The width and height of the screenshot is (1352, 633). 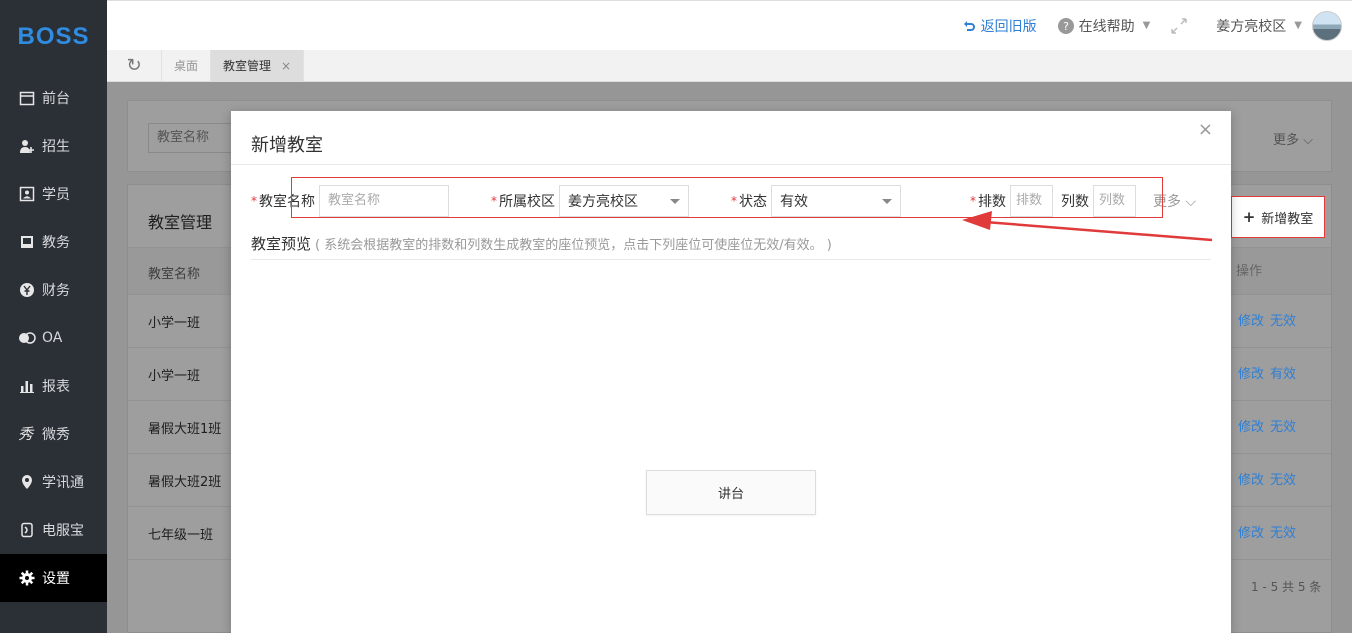 I want to click on yen-icon, so click(x=27, y=290).